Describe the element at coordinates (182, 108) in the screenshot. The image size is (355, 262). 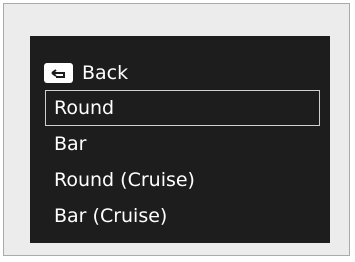
I see `menu-item-round: Round` at that location.